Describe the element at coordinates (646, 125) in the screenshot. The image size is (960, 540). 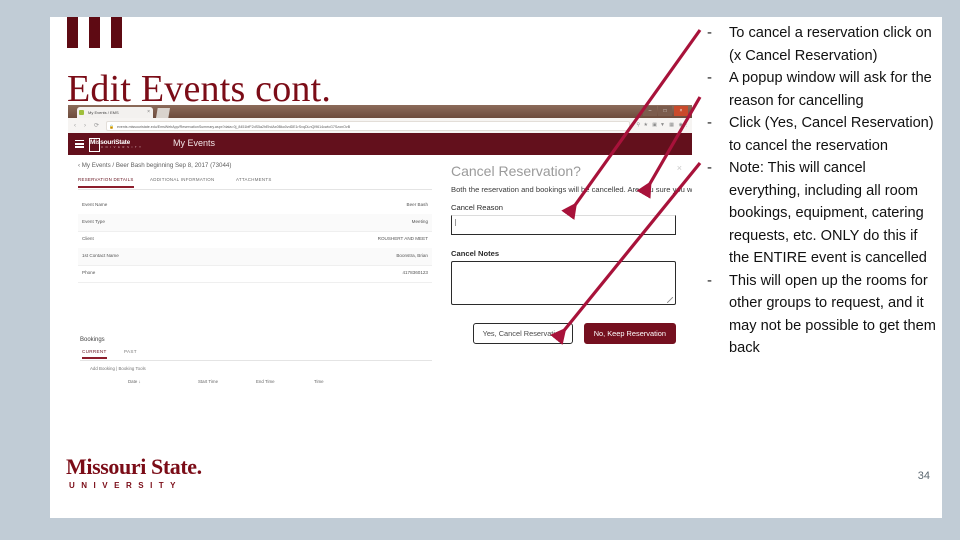
I see `star-icon: ★` at that location.